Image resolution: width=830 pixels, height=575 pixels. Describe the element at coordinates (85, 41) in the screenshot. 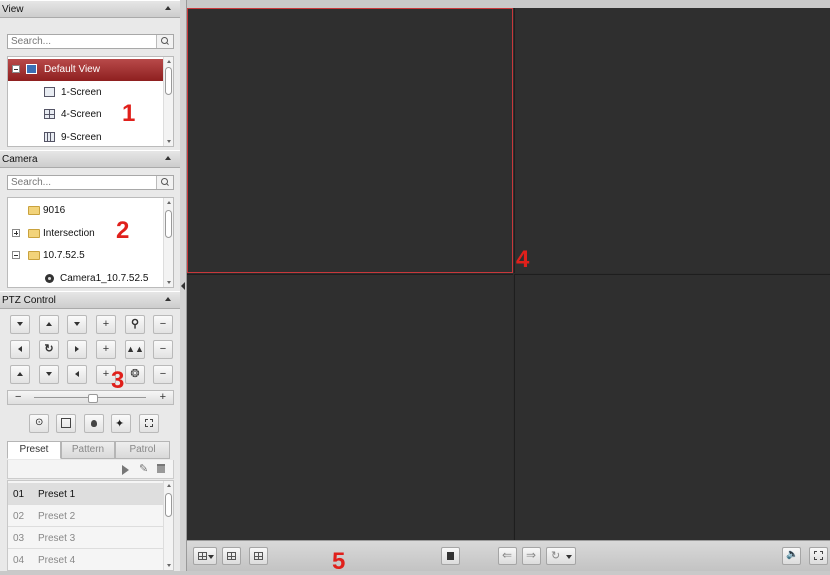

I see `view-search-input` at that location.